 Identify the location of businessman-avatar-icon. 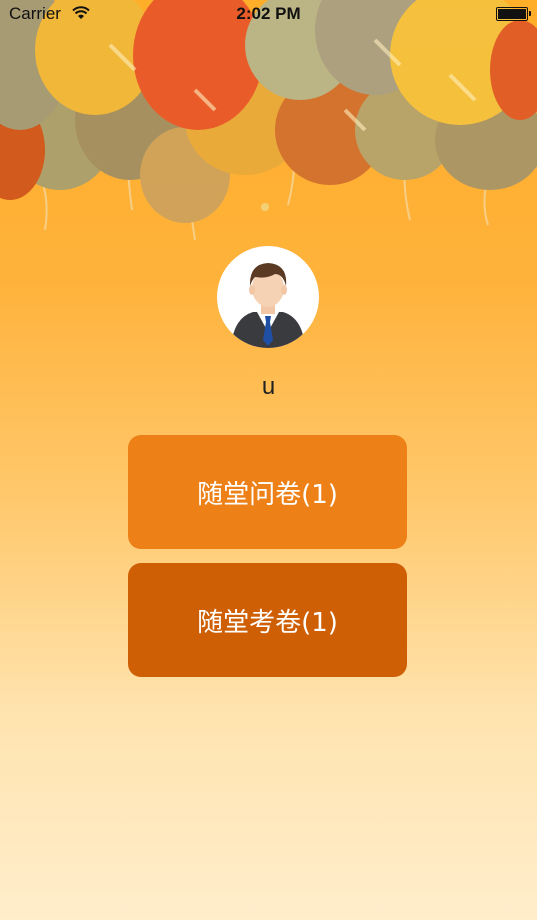
(268, 305).